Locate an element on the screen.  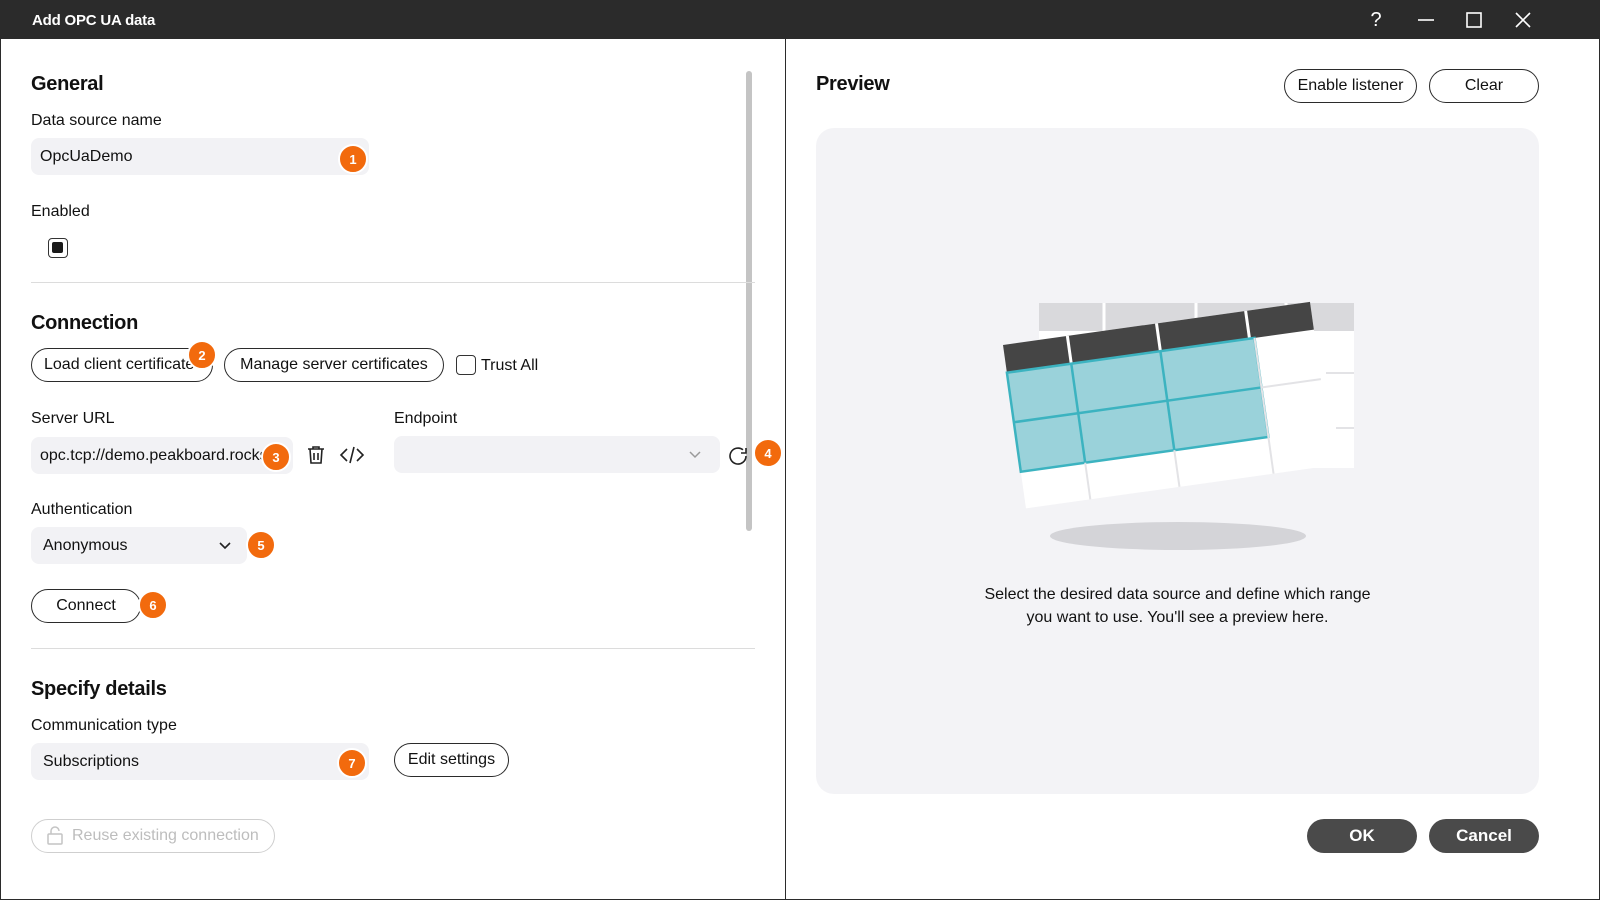
help-button: ? is located at coordinates (1376, 20).